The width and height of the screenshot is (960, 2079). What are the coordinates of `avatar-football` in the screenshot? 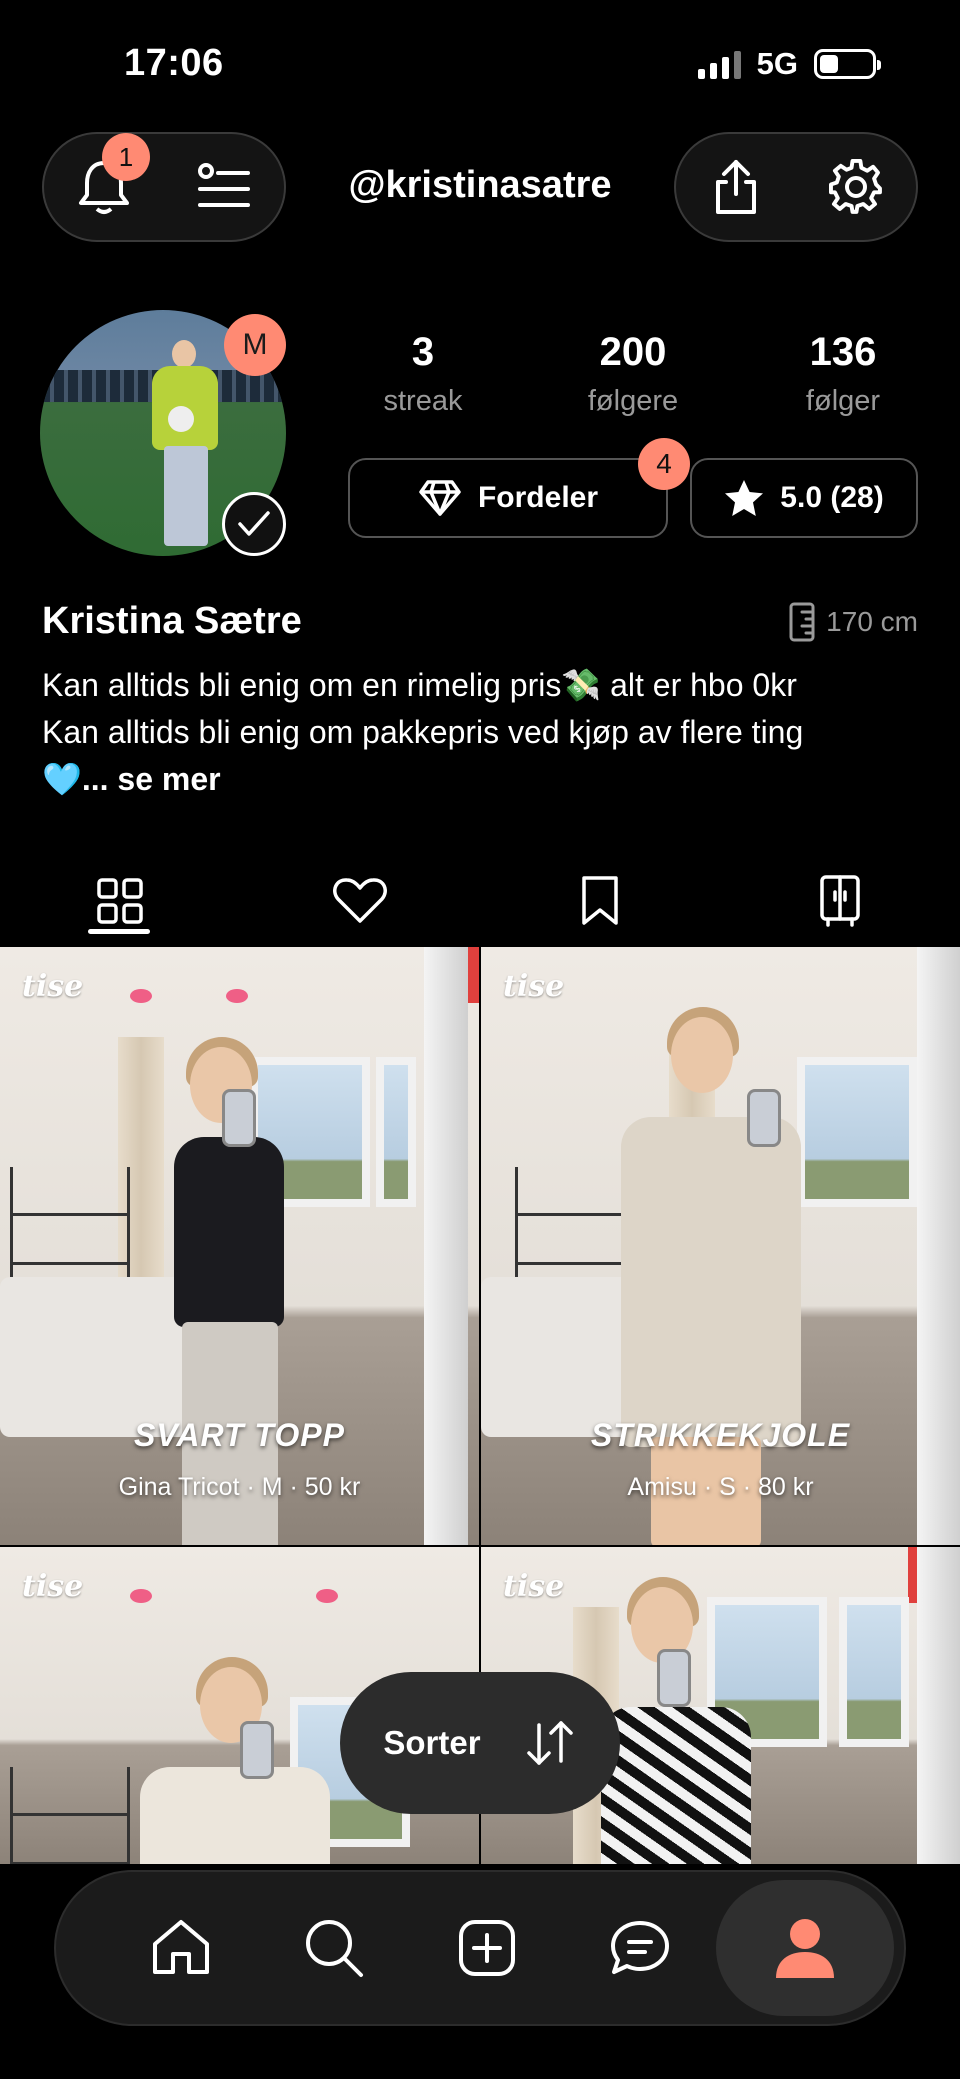 It's located at (181, 419).